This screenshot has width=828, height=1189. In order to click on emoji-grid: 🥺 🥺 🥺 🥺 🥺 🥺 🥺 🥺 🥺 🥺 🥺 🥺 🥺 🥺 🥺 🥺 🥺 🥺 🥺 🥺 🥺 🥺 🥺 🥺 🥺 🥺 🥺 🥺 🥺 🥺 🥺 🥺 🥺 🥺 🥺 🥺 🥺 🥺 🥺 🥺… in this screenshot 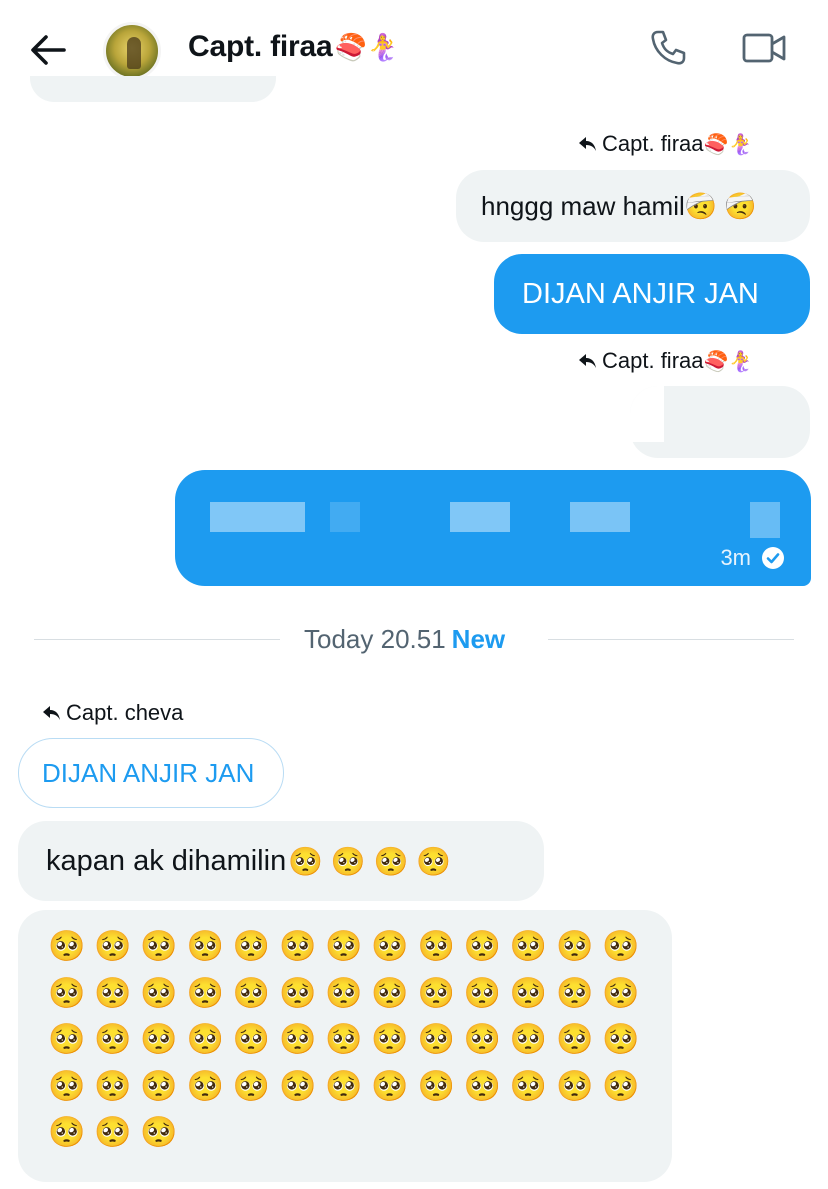, I will do `click(360, 1040)`.